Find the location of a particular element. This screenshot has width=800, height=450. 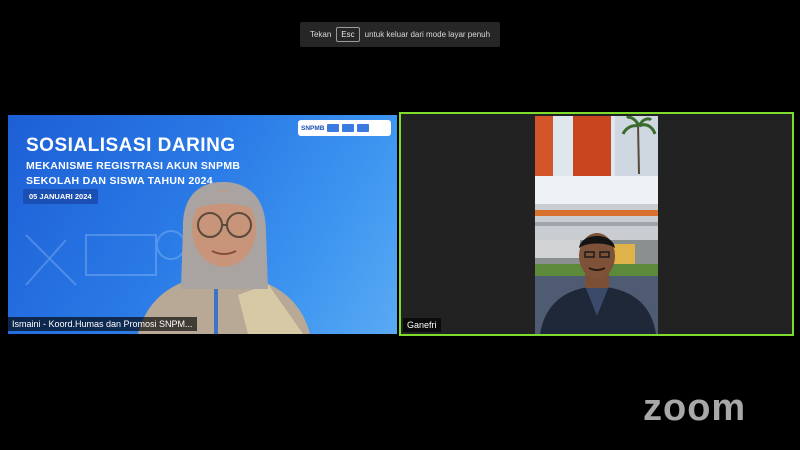

sponsor-logo-strip: SNPMB is located at coordinates (344, 128).